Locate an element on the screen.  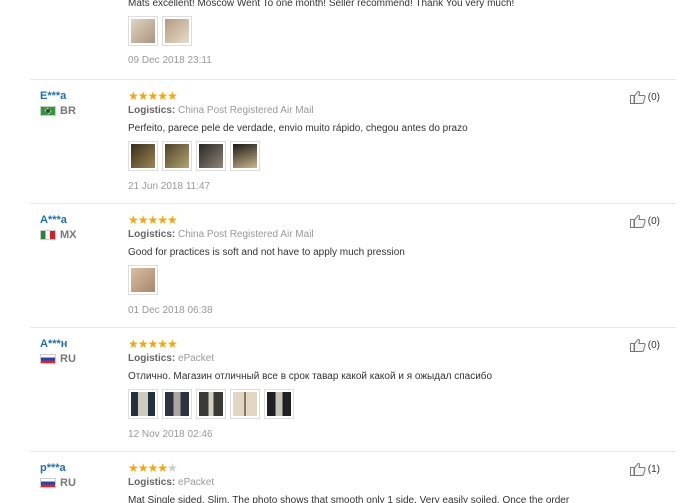
helpful-count: (1) is located at coordinates (653, 469).